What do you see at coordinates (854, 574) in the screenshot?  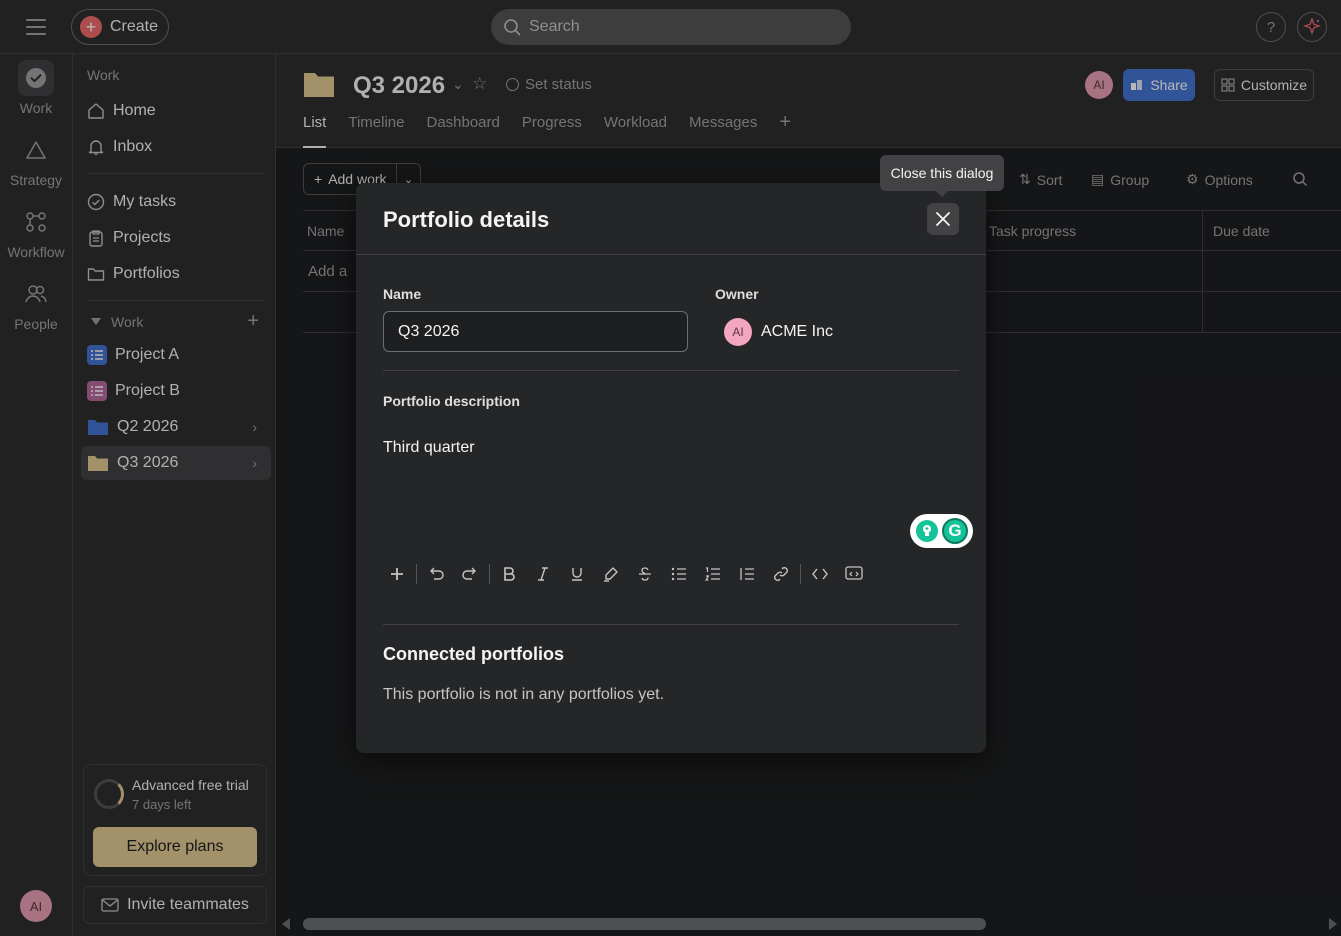 I see `code-block-icon` at bounding box center [854, 574].